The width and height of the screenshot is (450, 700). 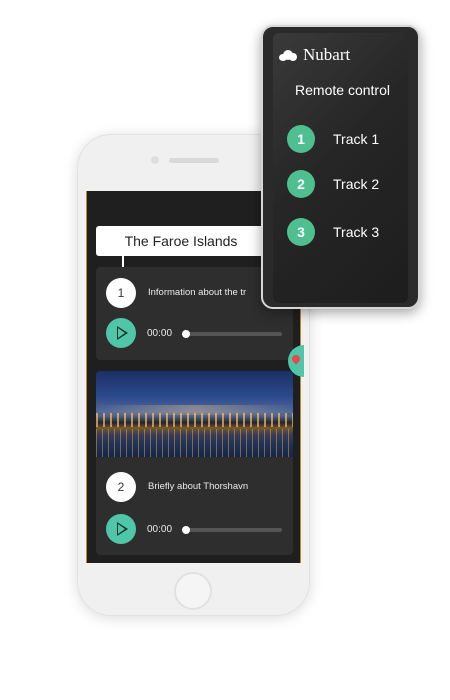 What do you see at coordinates (198, 486) in the screenshot?
I see `track-title: Briefly about Thorshavn` at bounding box center [198, 486].